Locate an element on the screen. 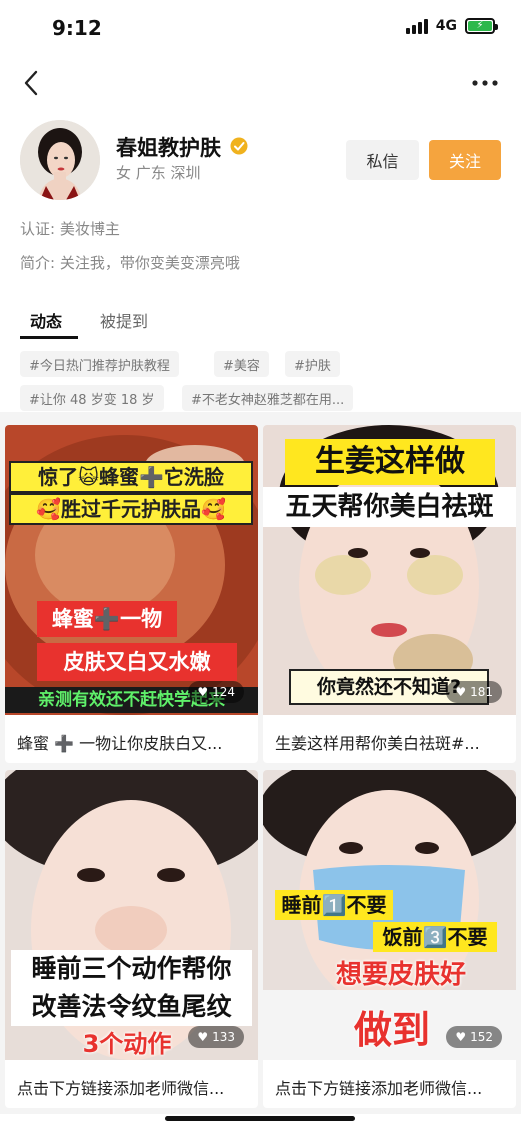 Image resolution: width=521 pixels, height=1130 pixels. post-thumbnail: 睡前1️⃣不要 饭前3️⃣不要 想要皮肤好 做到 ♥ 152 is located at coordinates (389, 915).